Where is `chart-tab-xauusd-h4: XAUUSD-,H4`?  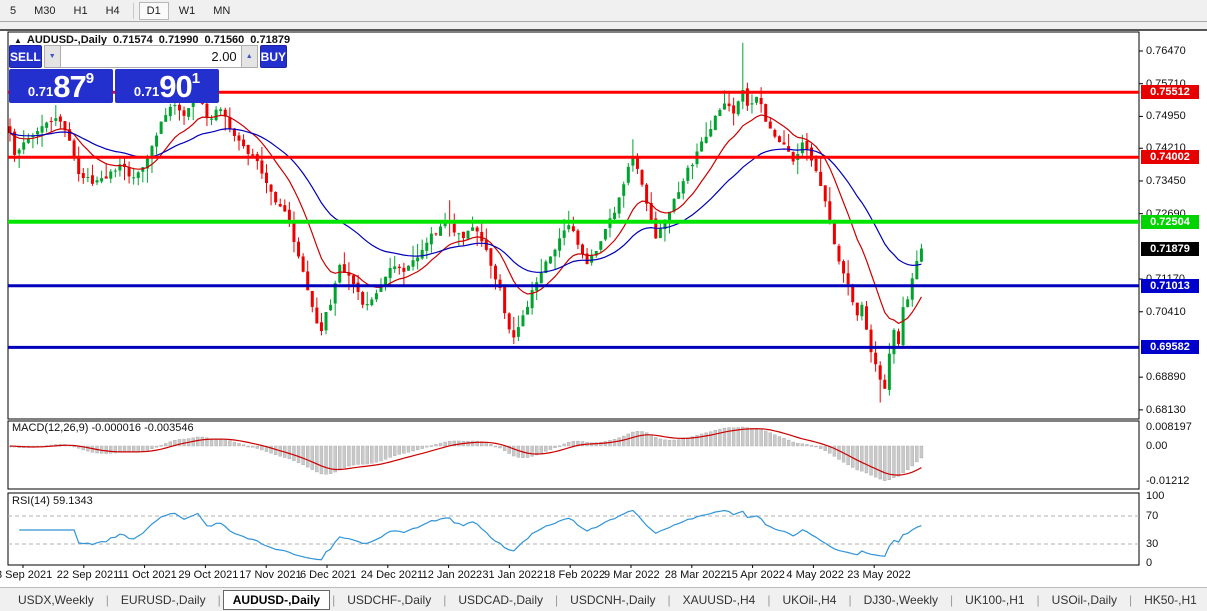 chart-tab-xauusd-h4: XAUUSD-,H4 is located at coordinates (719, 600).